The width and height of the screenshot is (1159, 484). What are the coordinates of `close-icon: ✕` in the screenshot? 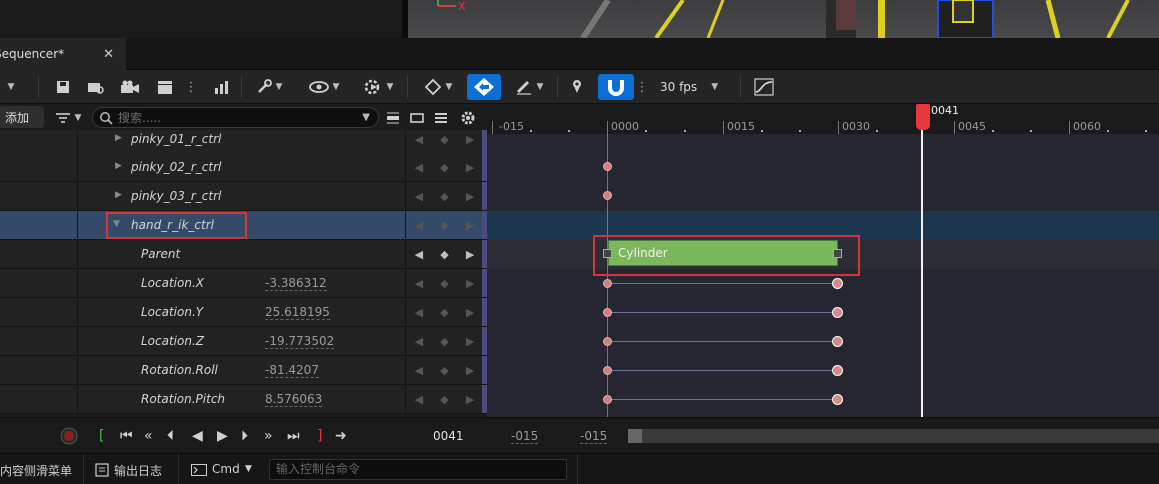 It's located at (108, 54).